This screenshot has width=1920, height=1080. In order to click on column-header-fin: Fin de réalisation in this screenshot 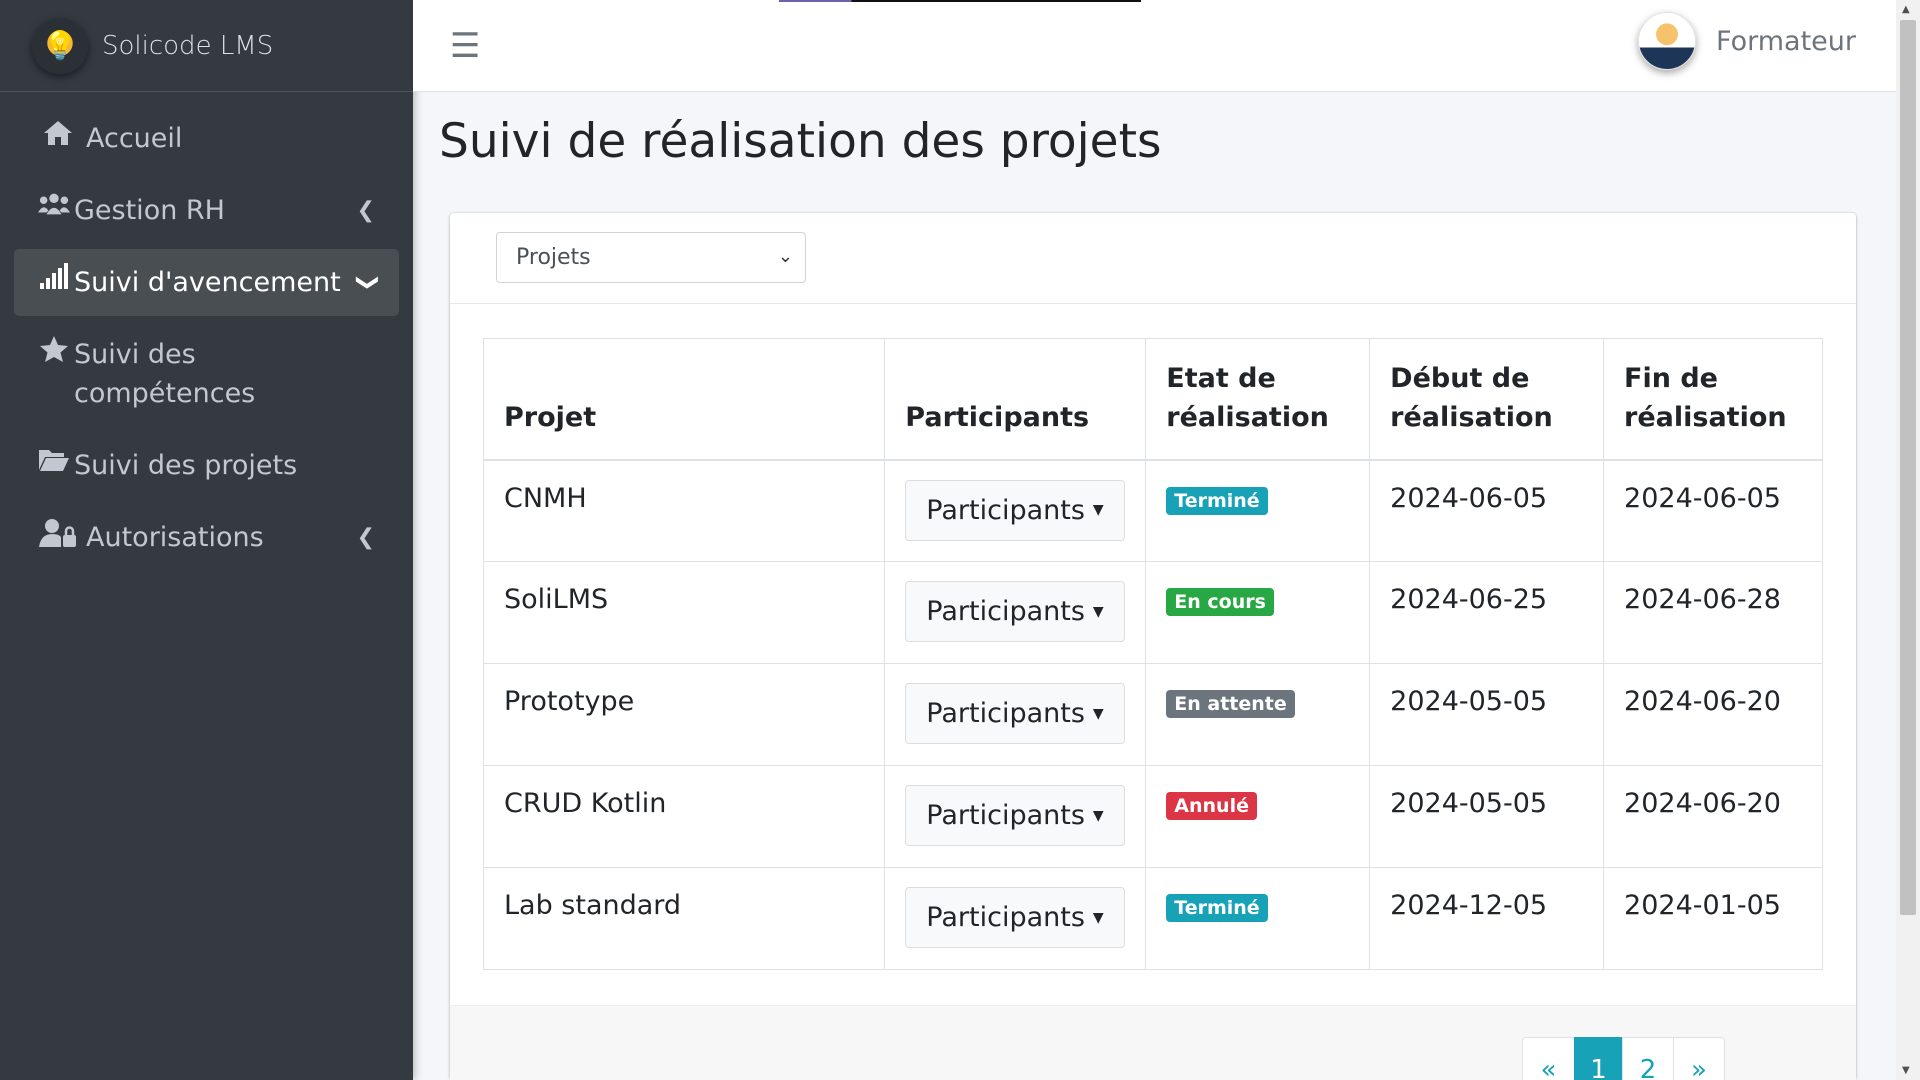, I will do `click(1713, 399)`.